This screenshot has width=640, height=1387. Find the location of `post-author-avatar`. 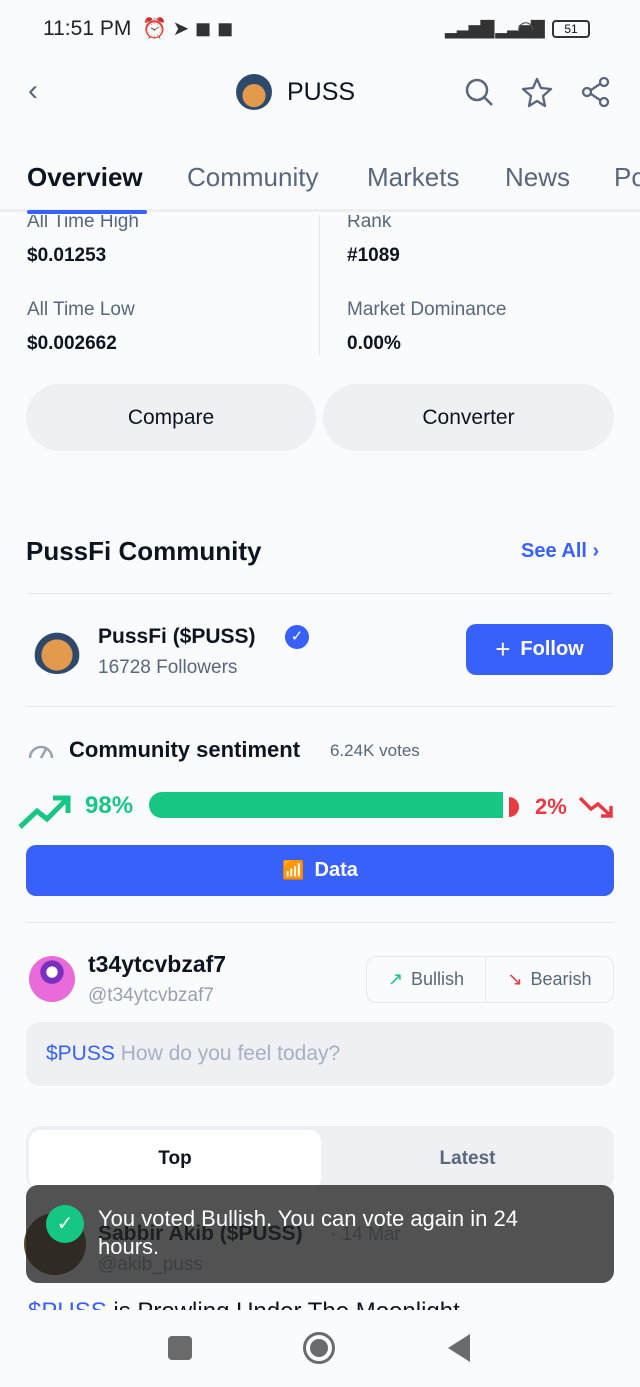

post-author-avatar is located at coordinates (55, 1244).